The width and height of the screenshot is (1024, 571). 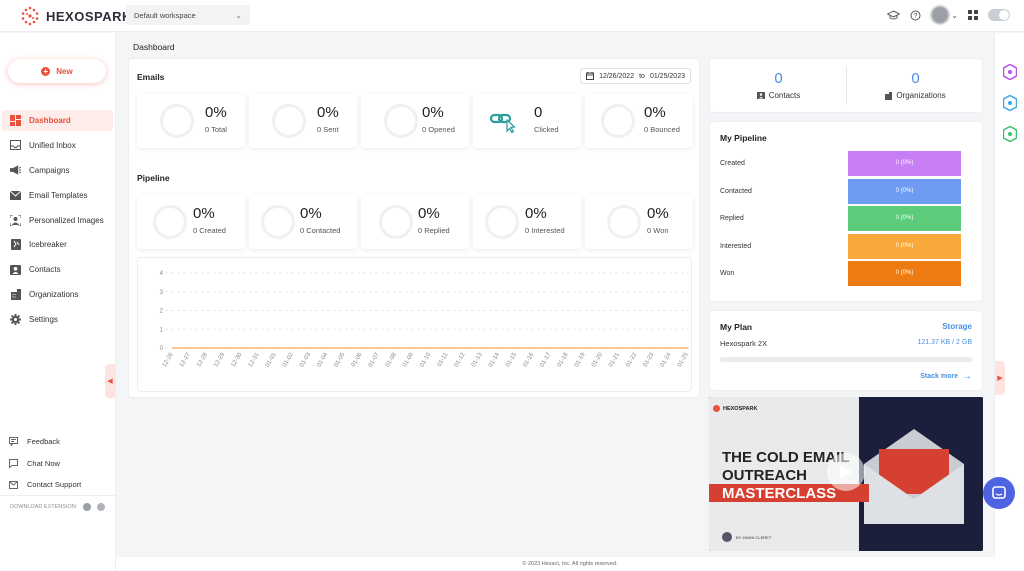 I want to click on pipeline-row-won: Won 0 (0%), so click(x=851, y=273).